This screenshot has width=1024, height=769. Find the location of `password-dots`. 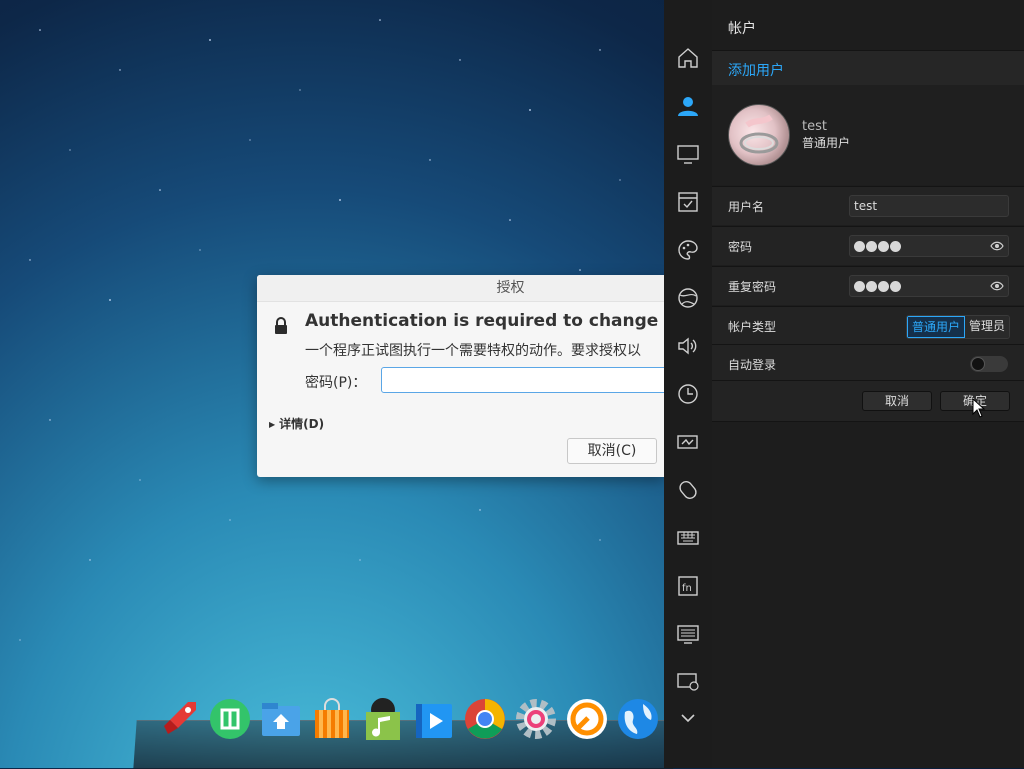

password-dots is located at coordinates (877, 246).